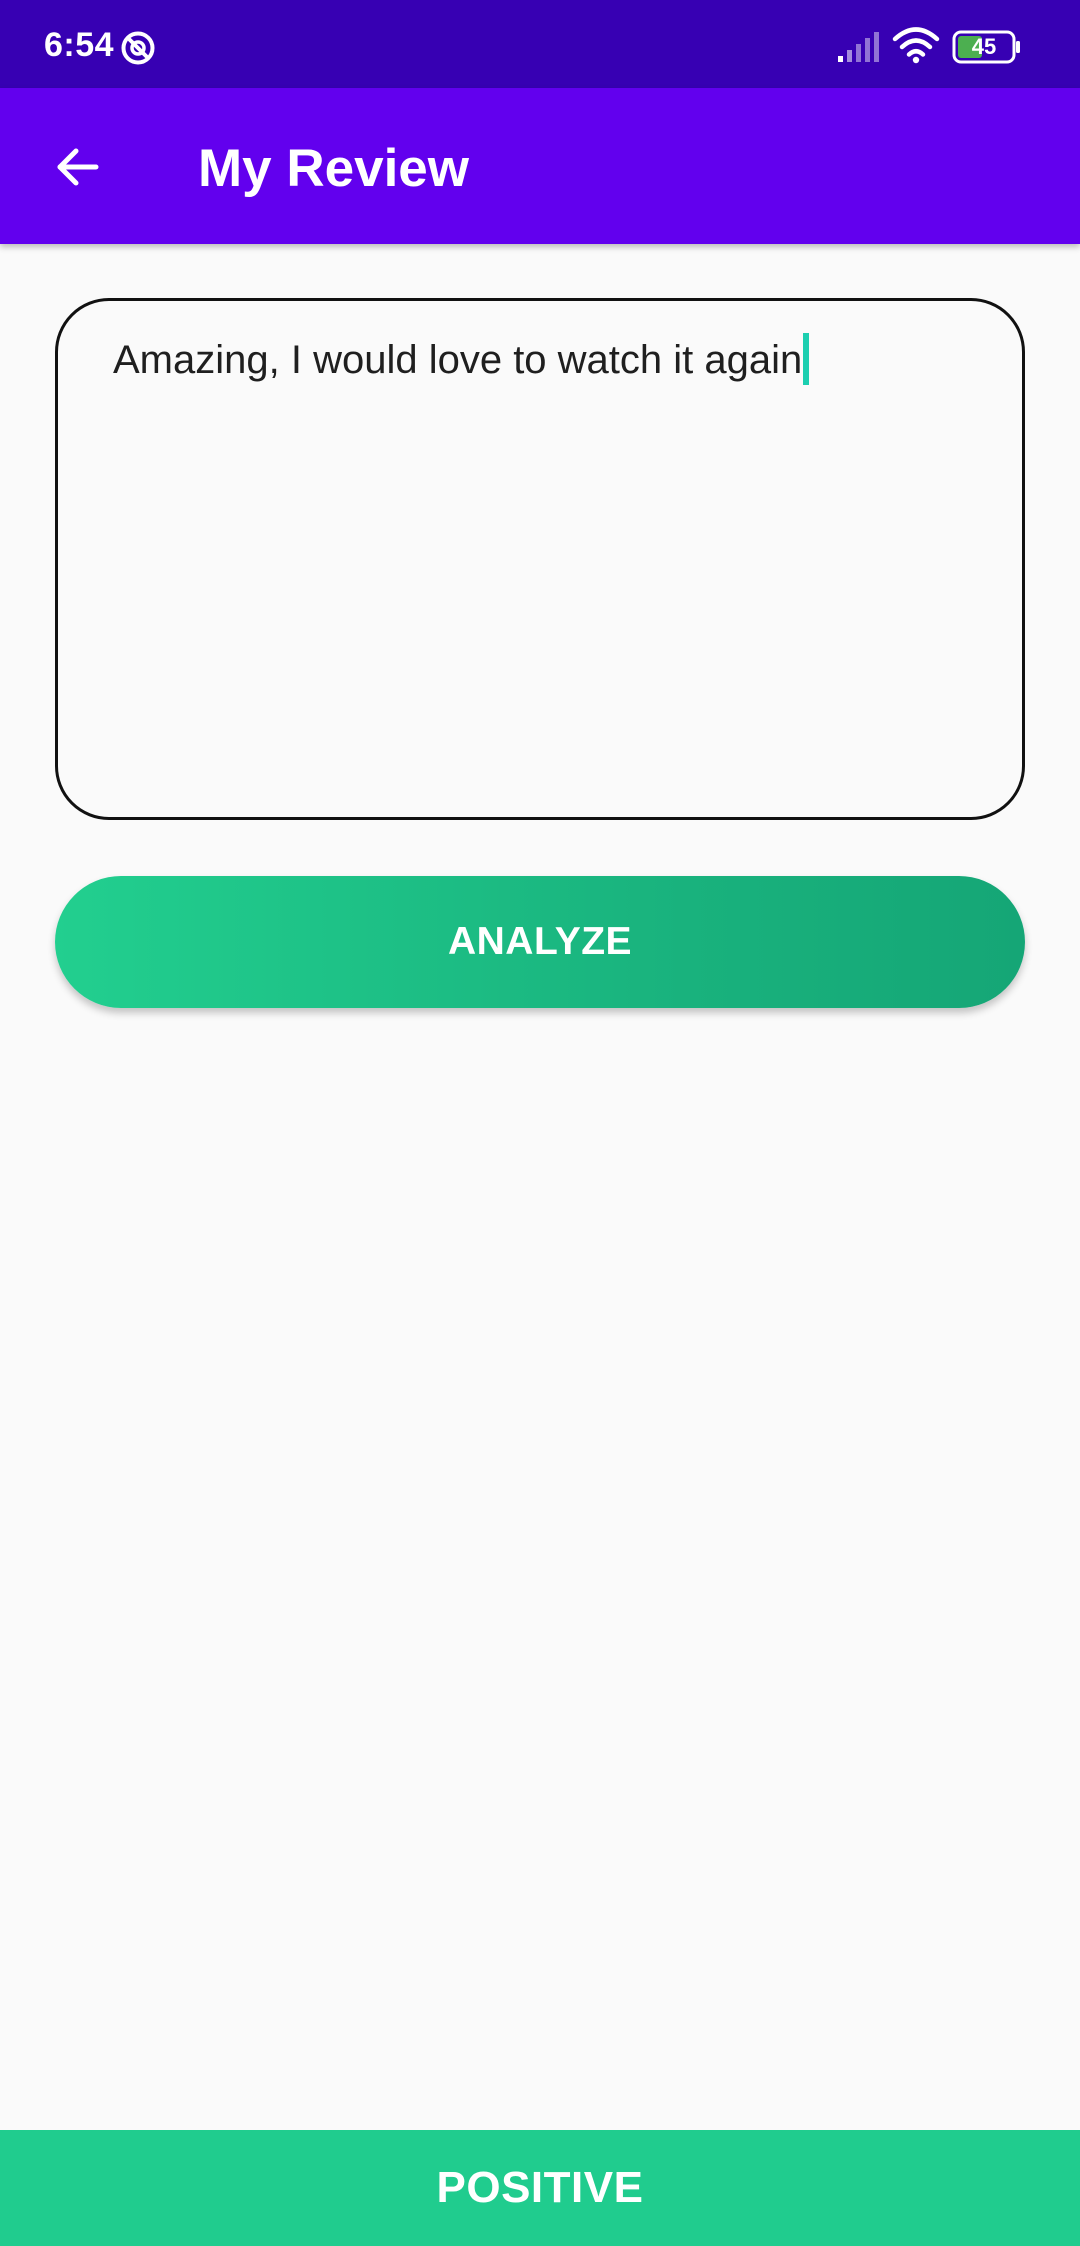 The height and width of the screenshot is (2246, 1080). I want to click on analyze-button: ANALYZE, so click(540, 942).